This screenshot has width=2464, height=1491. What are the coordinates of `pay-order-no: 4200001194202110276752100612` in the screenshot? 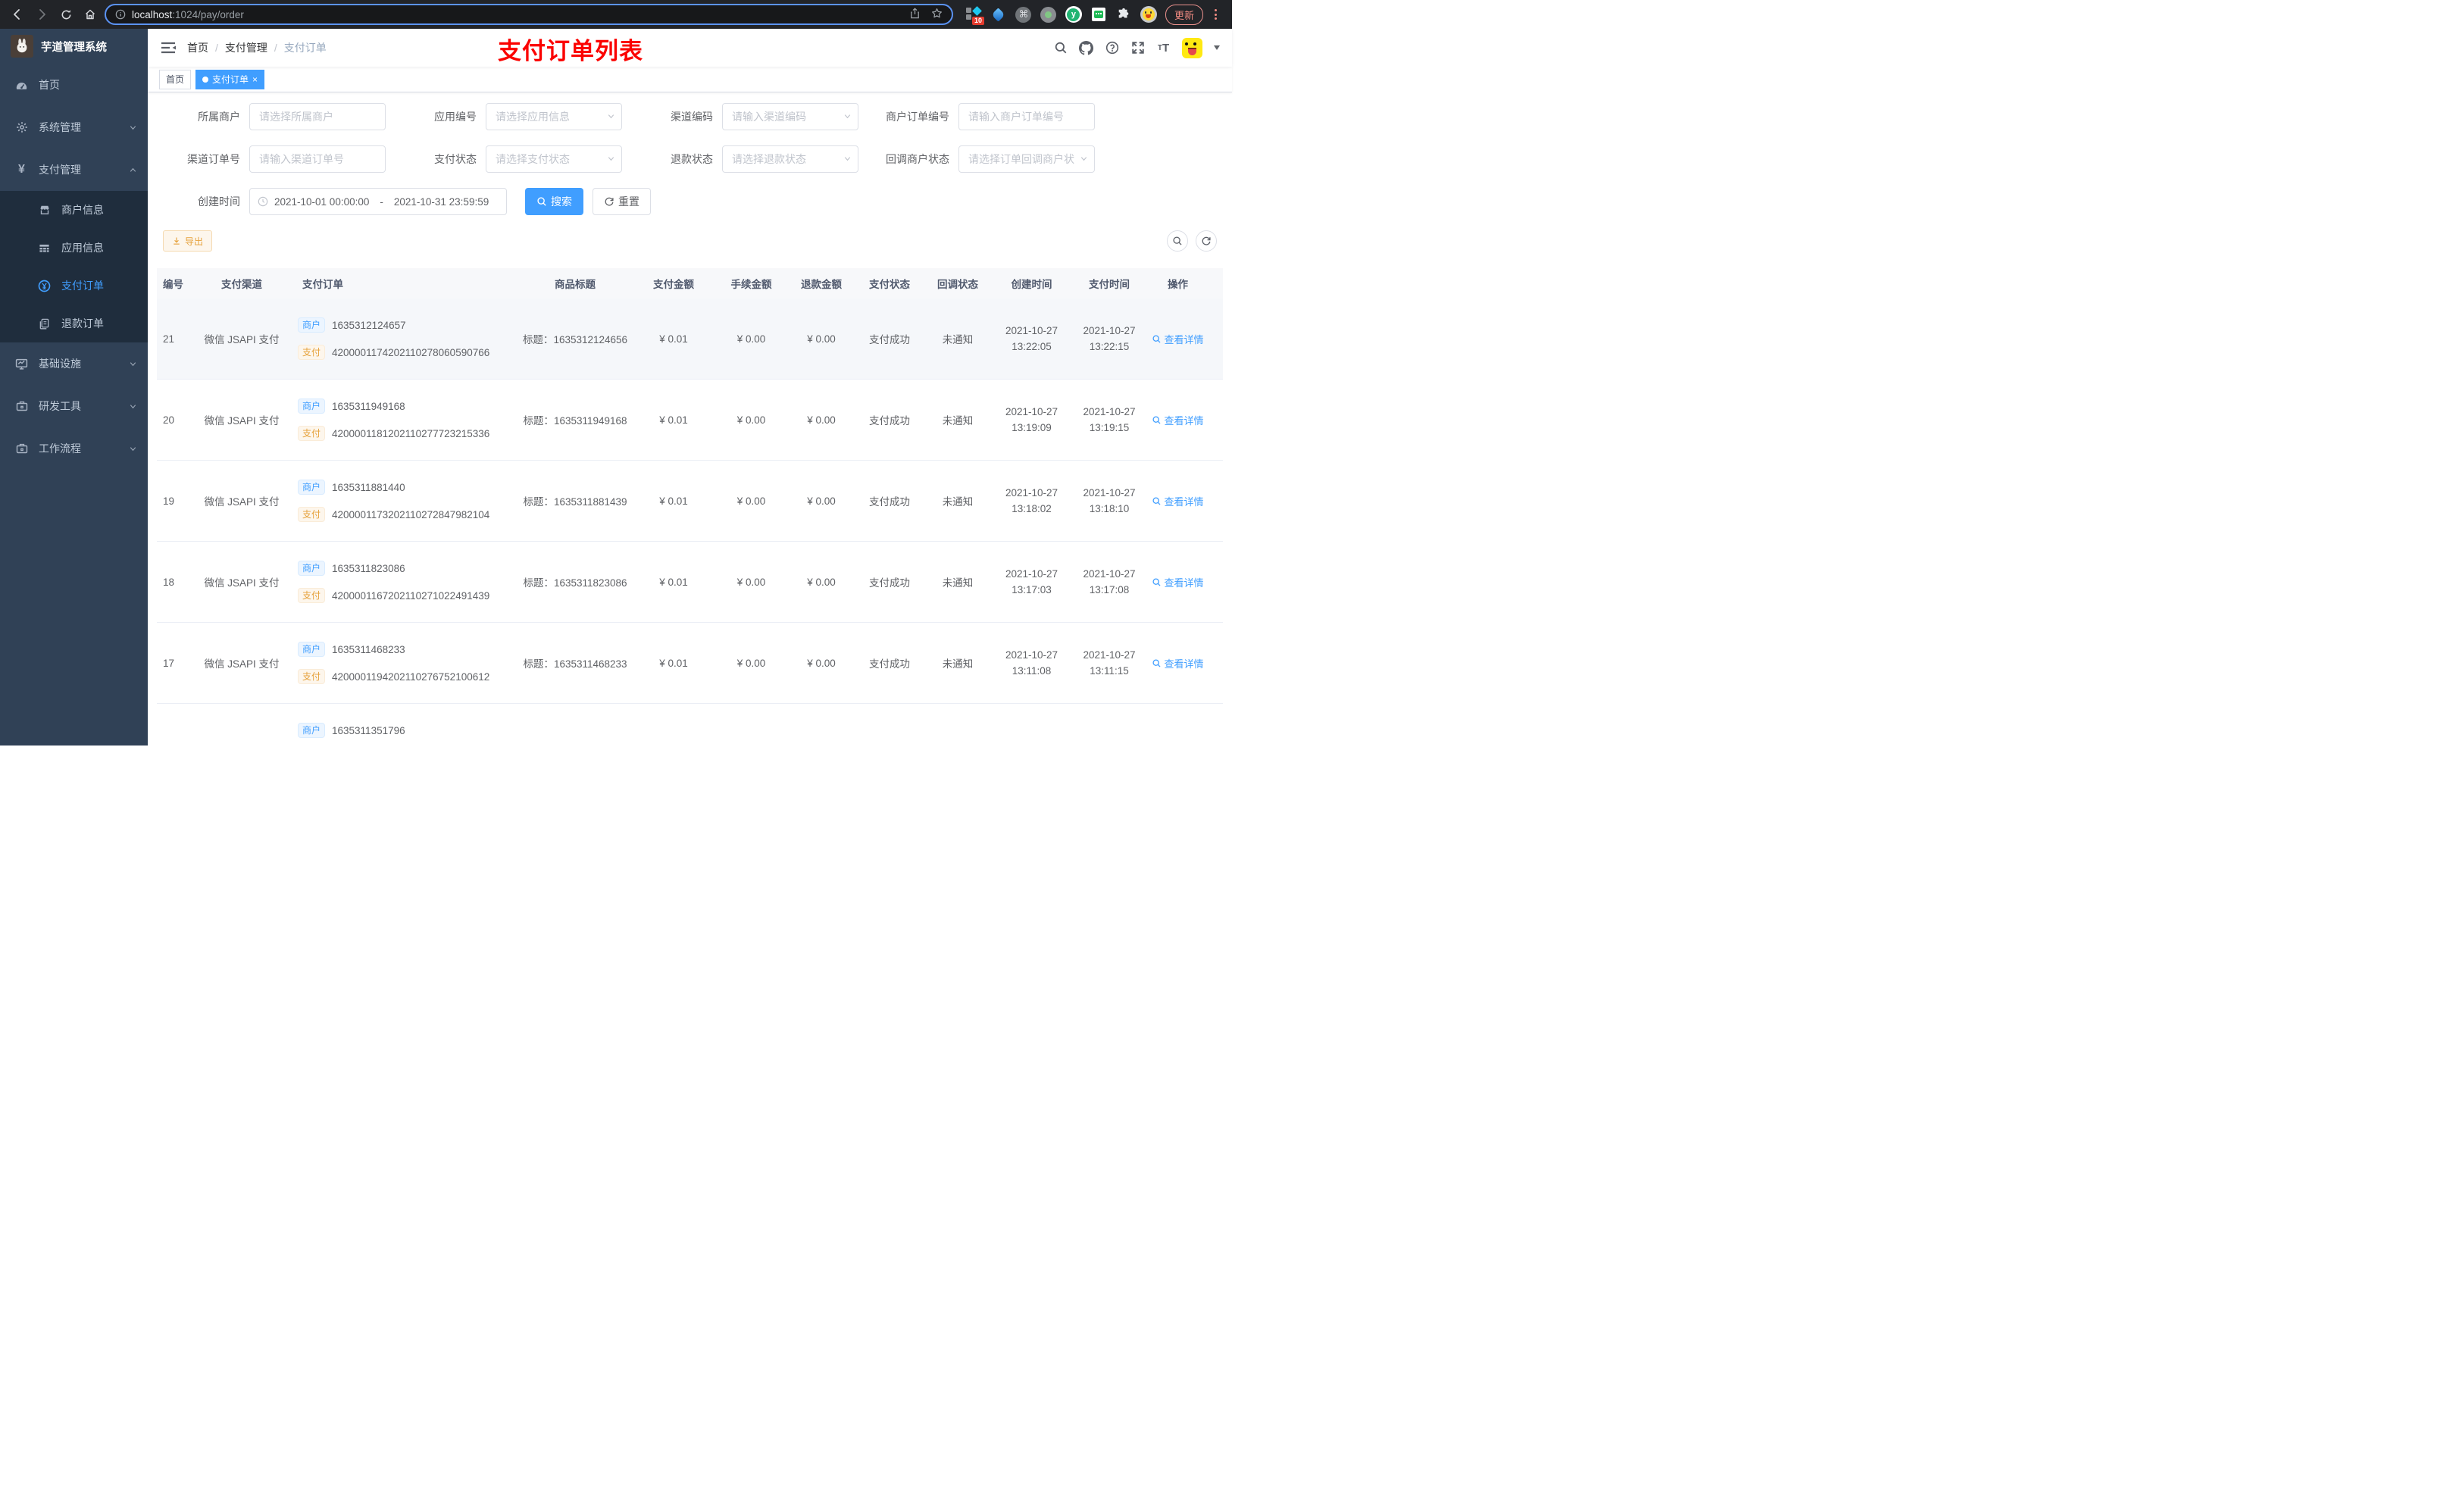 It's located at (411, 676).